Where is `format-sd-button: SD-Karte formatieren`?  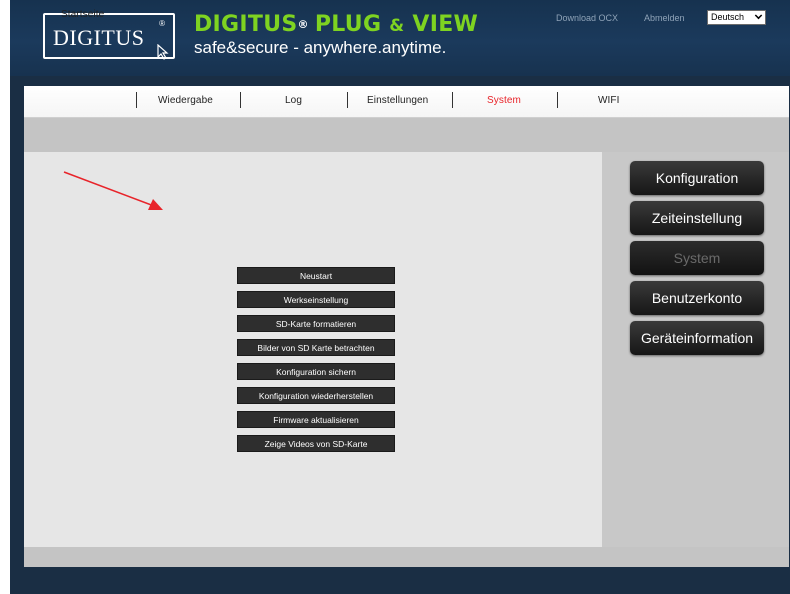 format-sd-button: SD-Karte formatieren is located at coordinates (316, 323).